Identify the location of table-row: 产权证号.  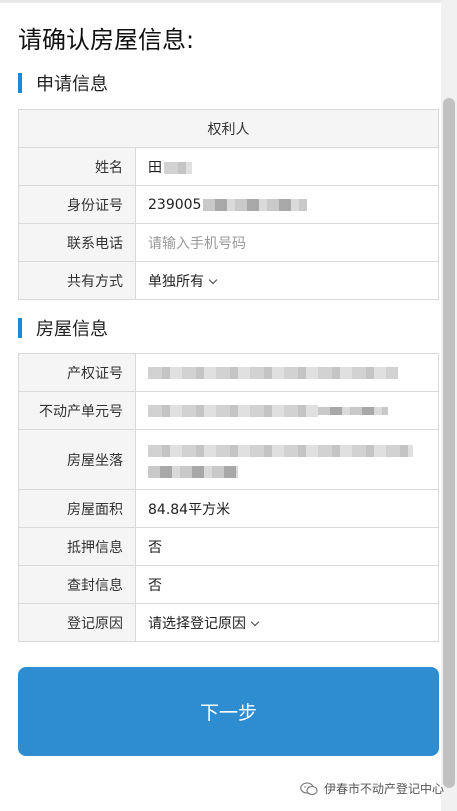
(228, 372).